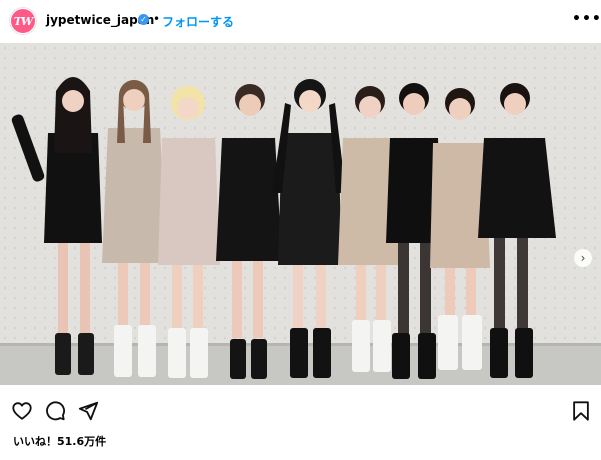 This screenshot has width=601, height=460. I want to click on share-icon, so click(88, 411).